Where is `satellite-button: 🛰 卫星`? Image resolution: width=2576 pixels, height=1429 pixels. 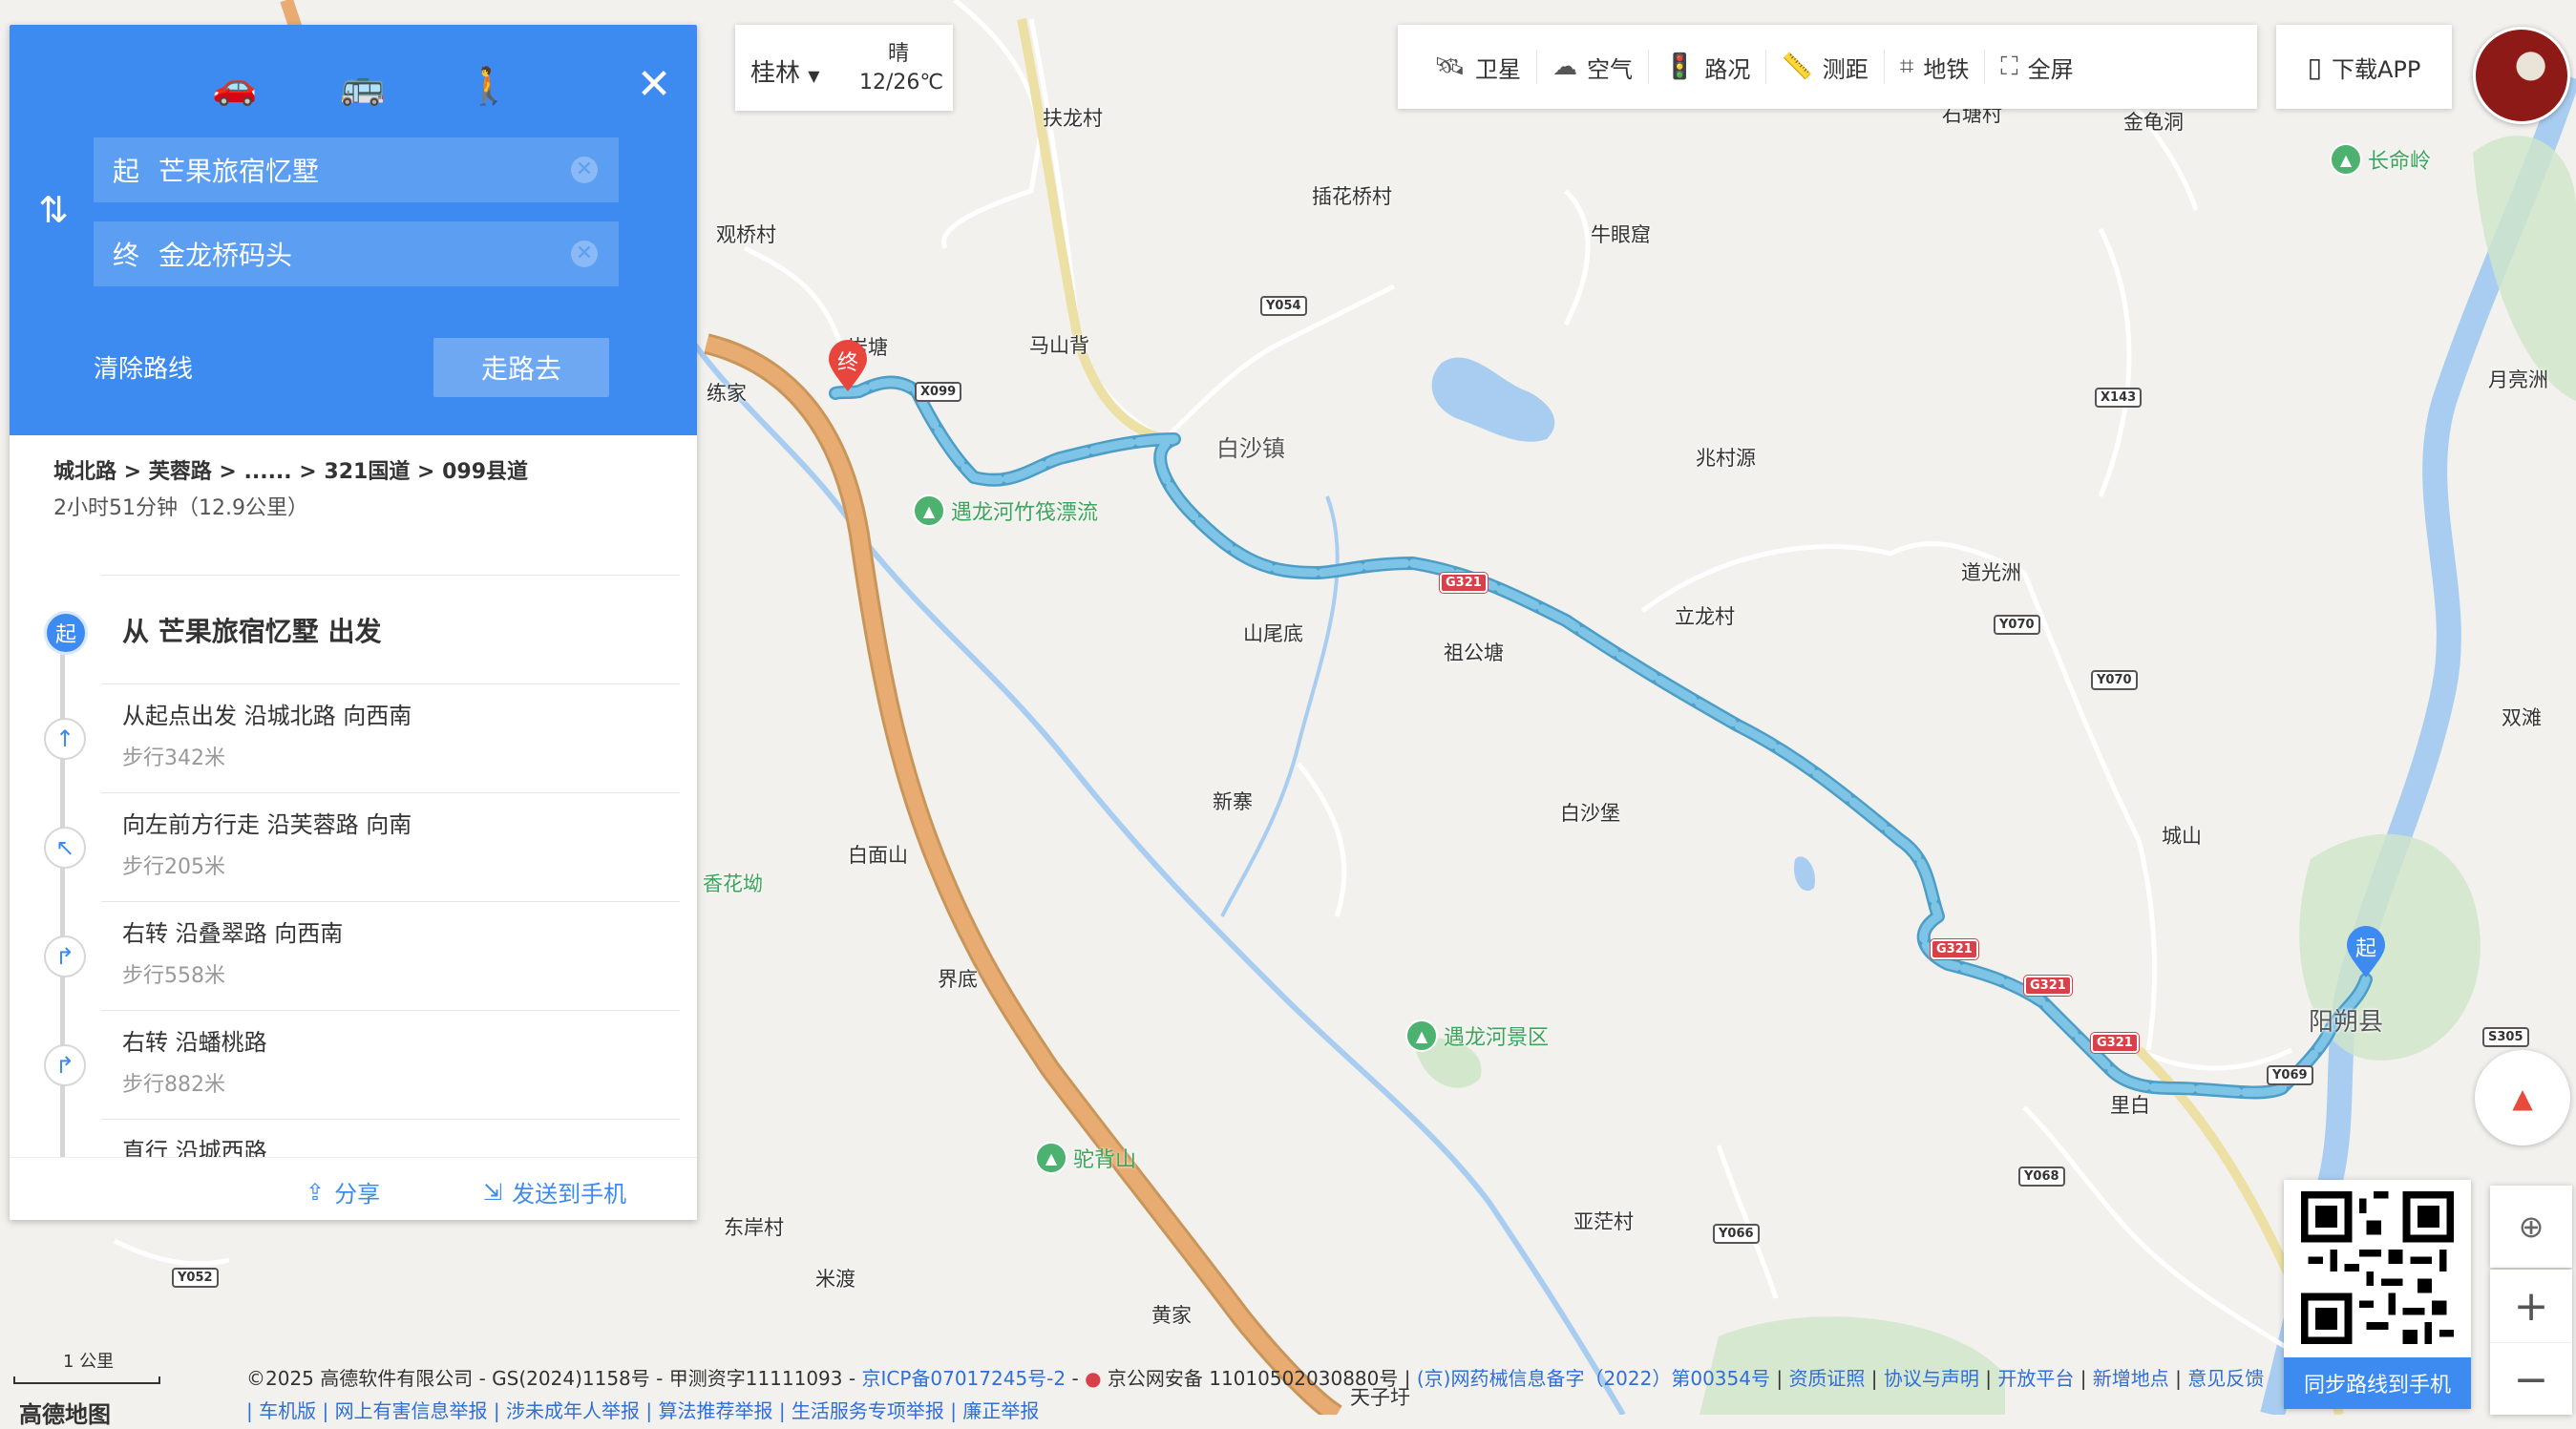 satellite-button: 🛰 卫星 is located at coordinates (1478, 67).